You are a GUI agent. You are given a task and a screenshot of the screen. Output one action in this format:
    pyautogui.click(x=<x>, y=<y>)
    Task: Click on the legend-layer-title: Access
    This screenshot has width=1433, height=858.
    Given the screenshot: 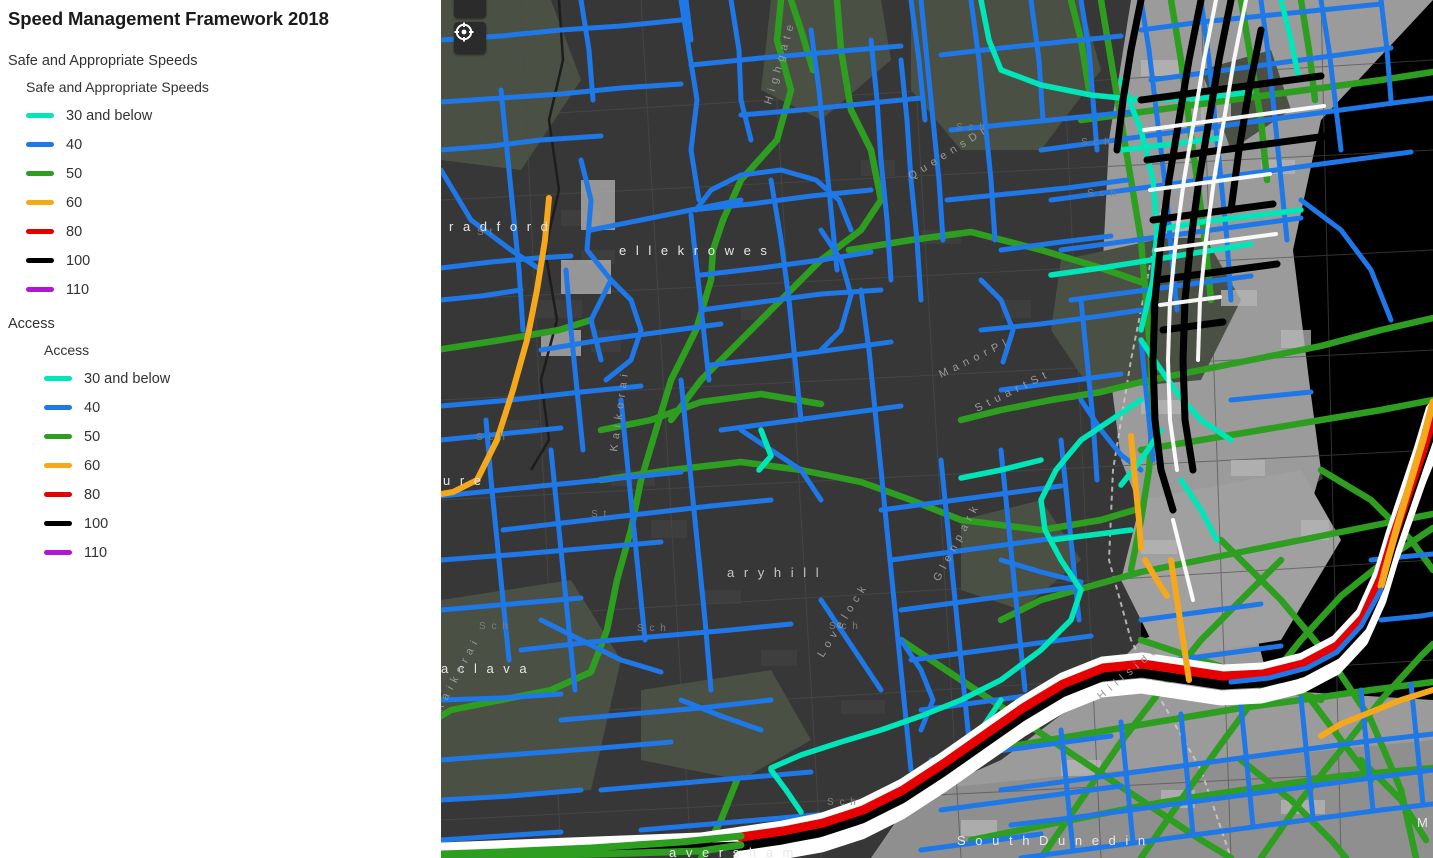 What is the action you would take?
    pyautogui.click(x=31, y=324)
    